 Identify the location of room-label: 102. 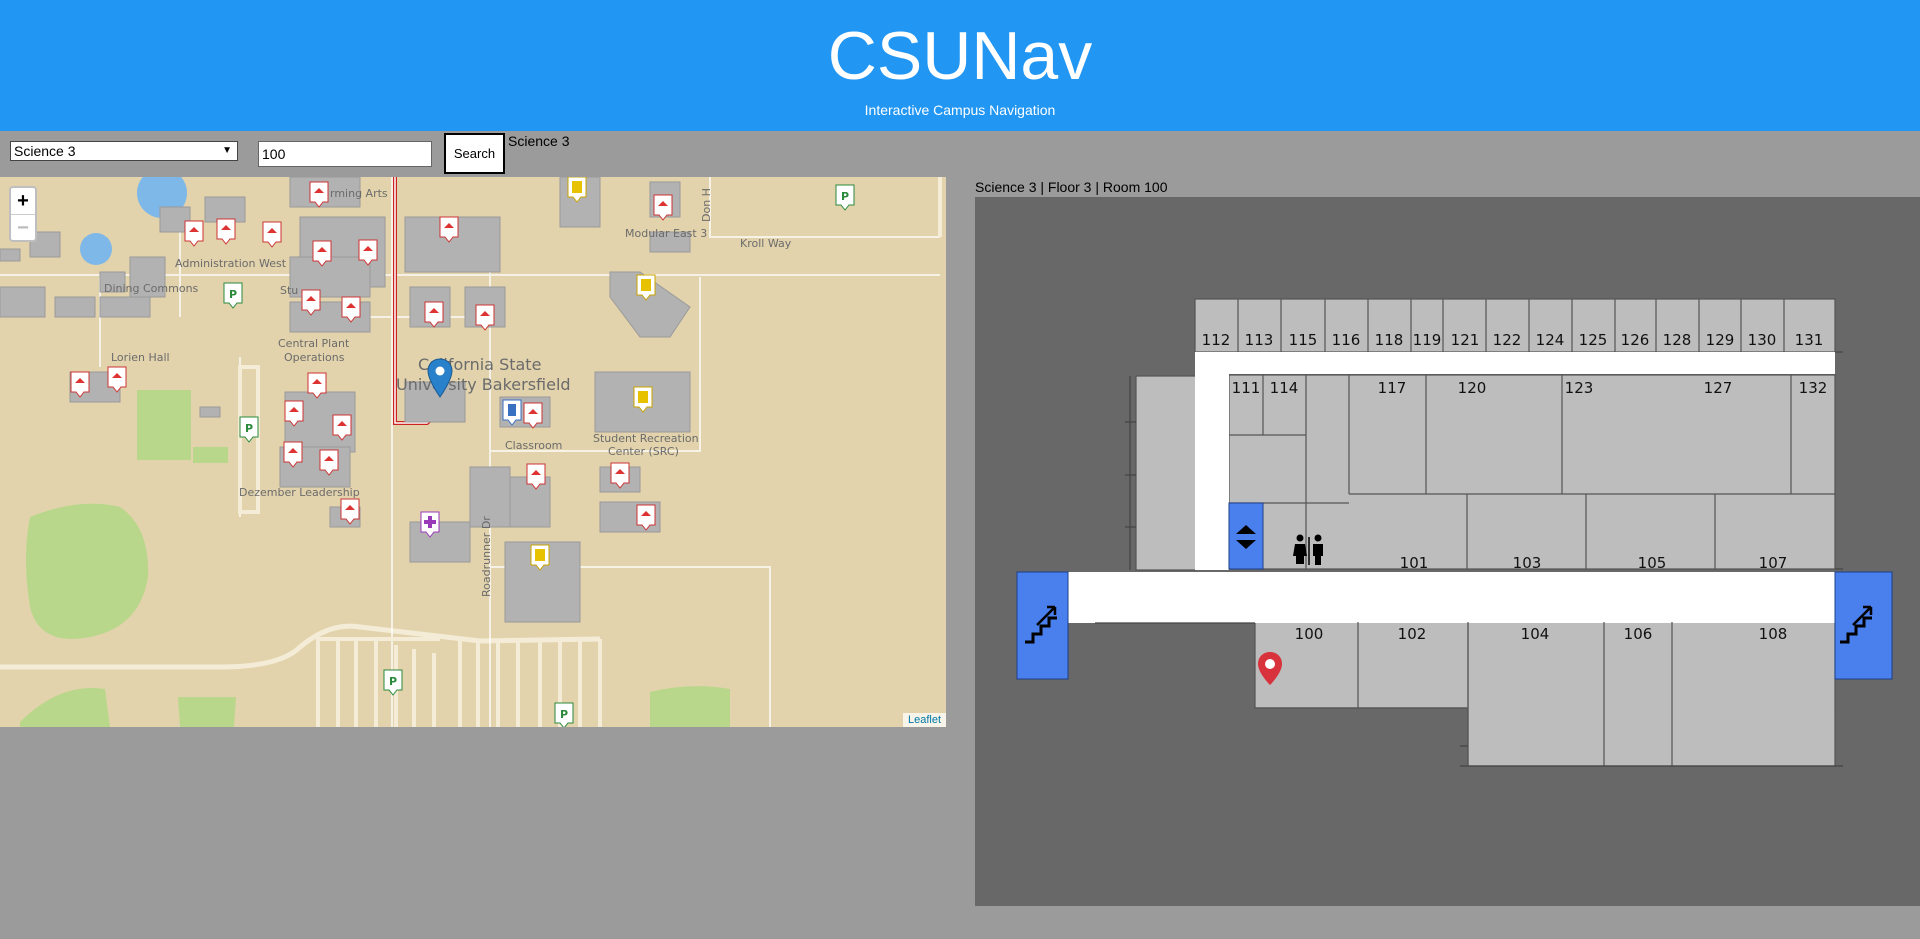
(1412, 634).